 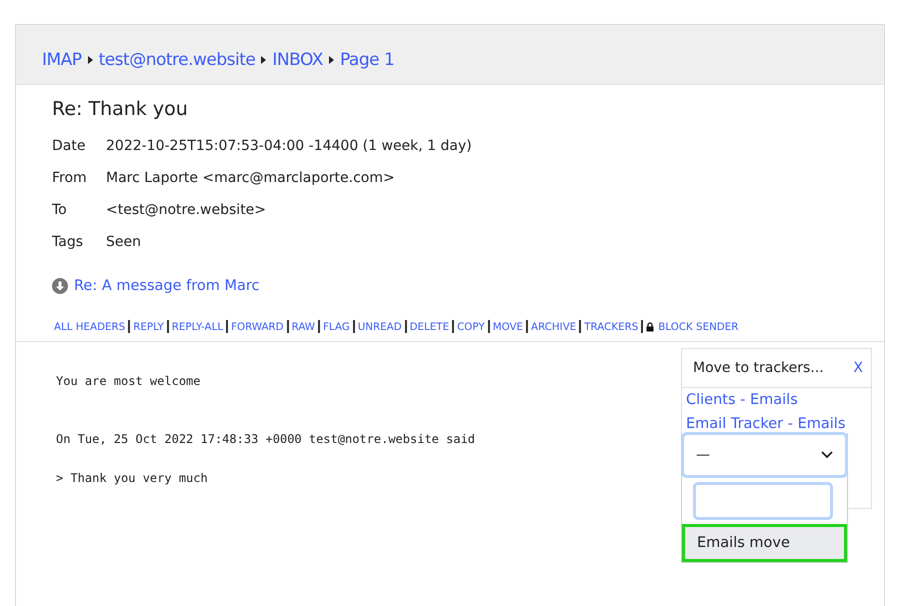 I want to click on chevron-icon, so click(x=827, y=455).